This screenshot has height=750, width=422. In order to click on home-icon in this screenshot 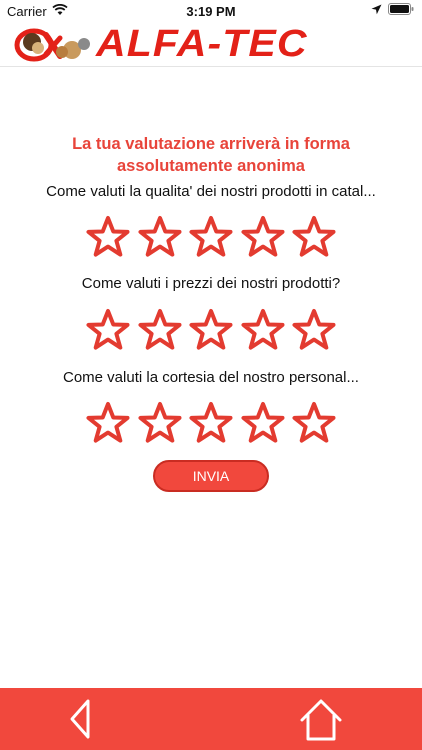, I will do `click(321, 720)`.